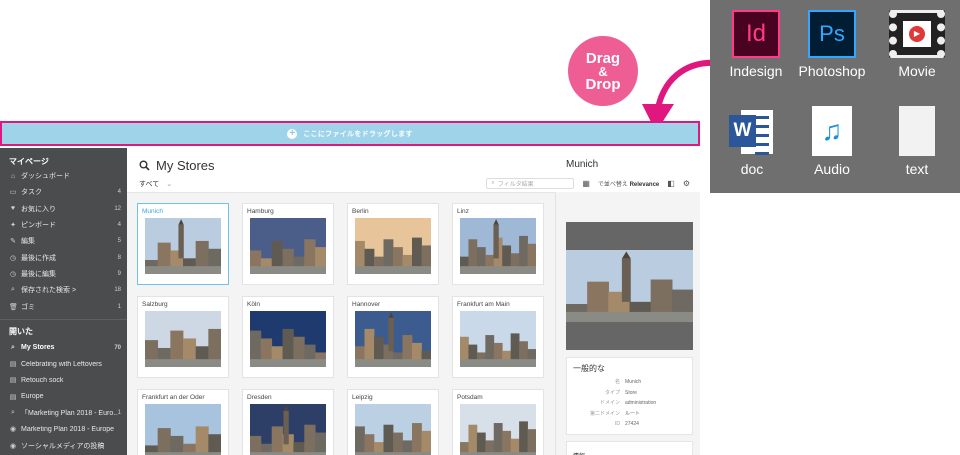  I want to click on preview-image, so click(629, 286).